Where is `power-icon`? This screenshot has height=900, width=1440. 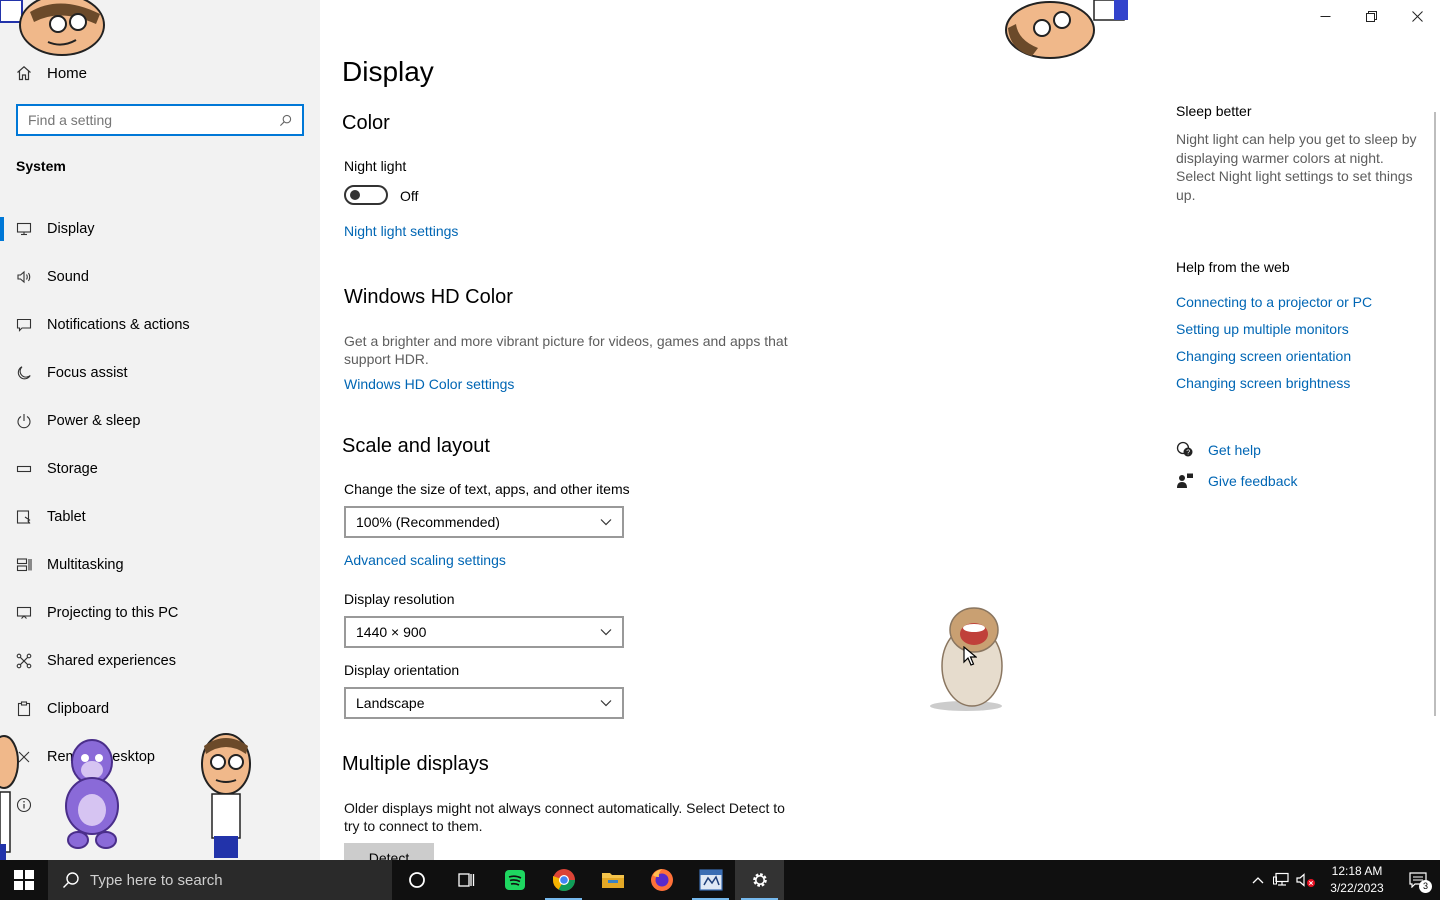 power-icon is located at coordinates (24, 421).